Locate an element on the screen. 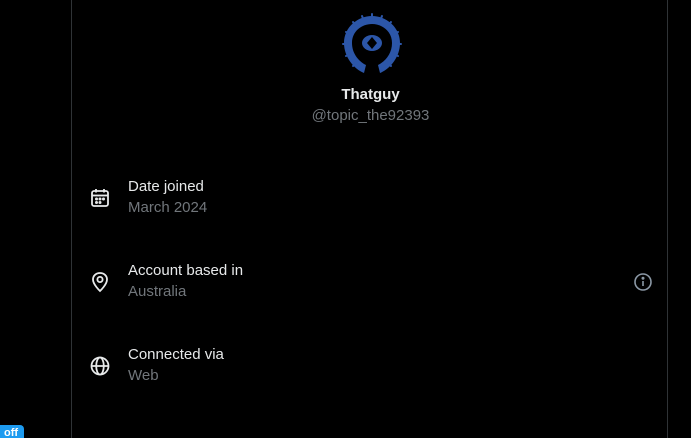 The width and height of the screenshot is (691, 438). row-label: Connected via is located at coordinates (176, 354).